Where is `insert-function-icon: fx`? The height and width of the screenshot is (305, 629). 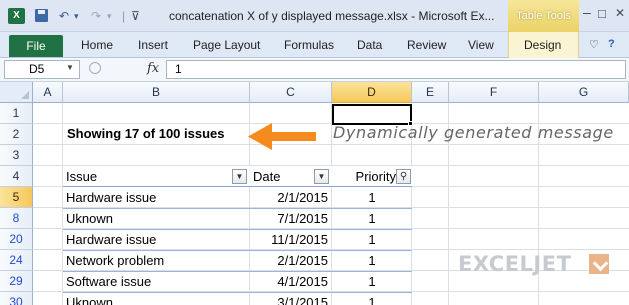 insert-function-icon: fx is located at coordinates (153, 68).